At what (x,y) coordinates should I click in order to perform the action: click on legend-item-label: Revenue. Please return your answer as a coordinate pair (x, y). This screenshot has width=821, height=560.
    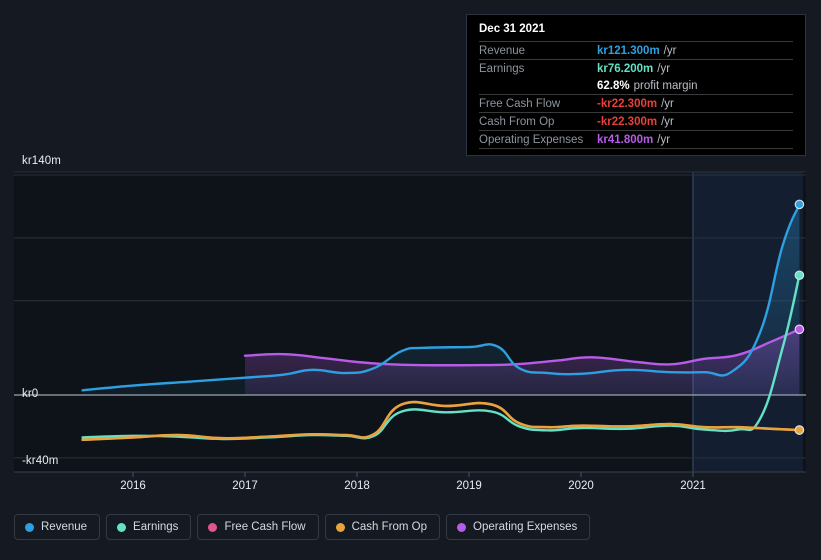
    Looking at the image, I should click on (64, 527).